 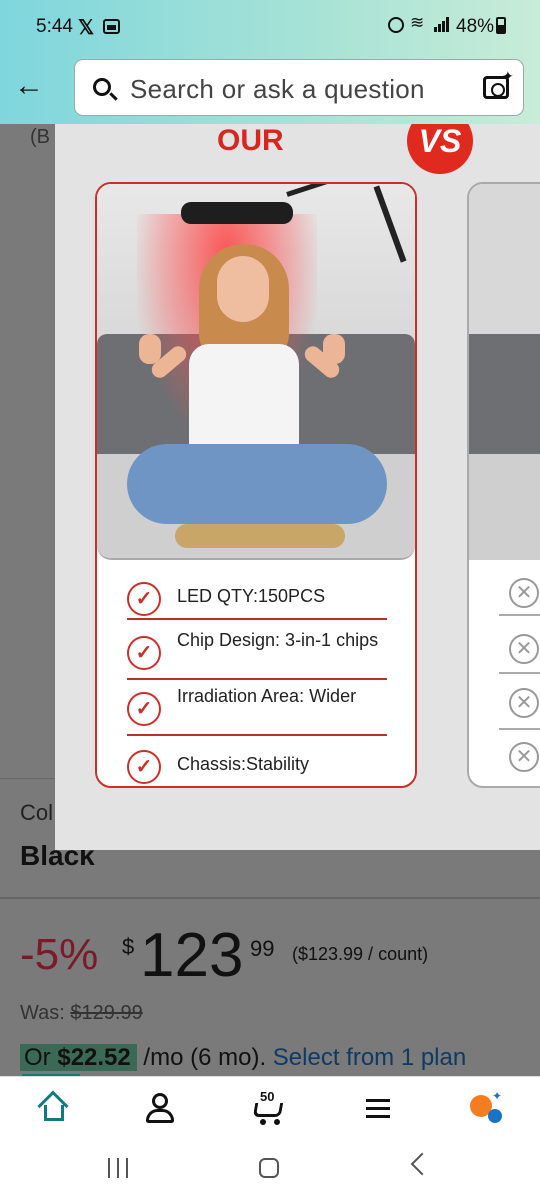 What do you see at coordinates (360, 954) in the screenshot?
I see `price-per-count: ($123.99 / count)` at bounding box center [360, 954].